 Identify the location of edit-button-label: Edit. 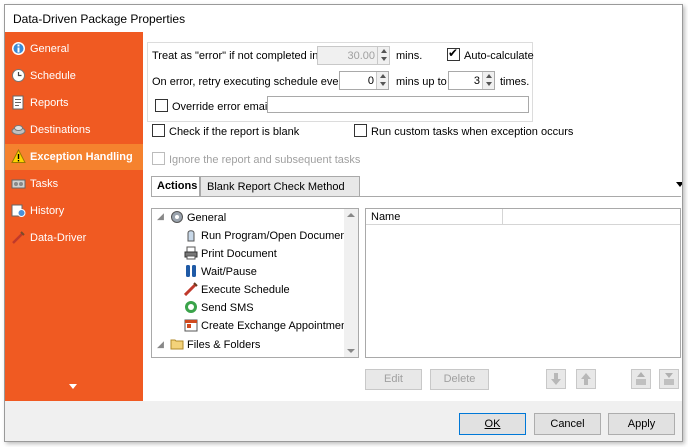
(393, 379).